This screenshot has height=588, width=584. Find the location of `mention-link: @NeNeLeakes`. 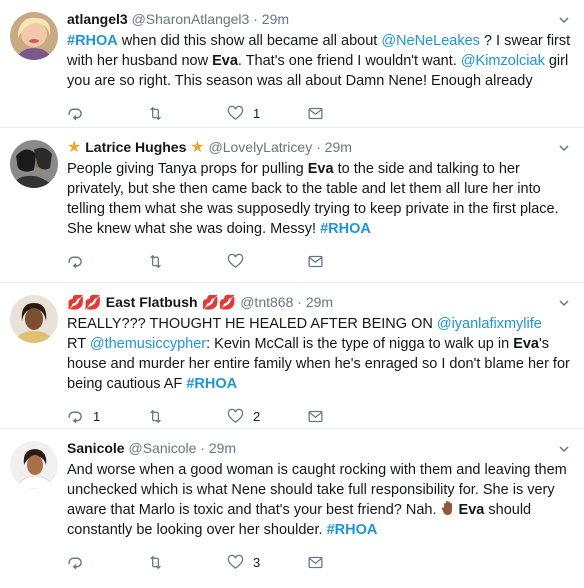

mention-link: @NeNeLeakes is located at coordinates (430, 41).